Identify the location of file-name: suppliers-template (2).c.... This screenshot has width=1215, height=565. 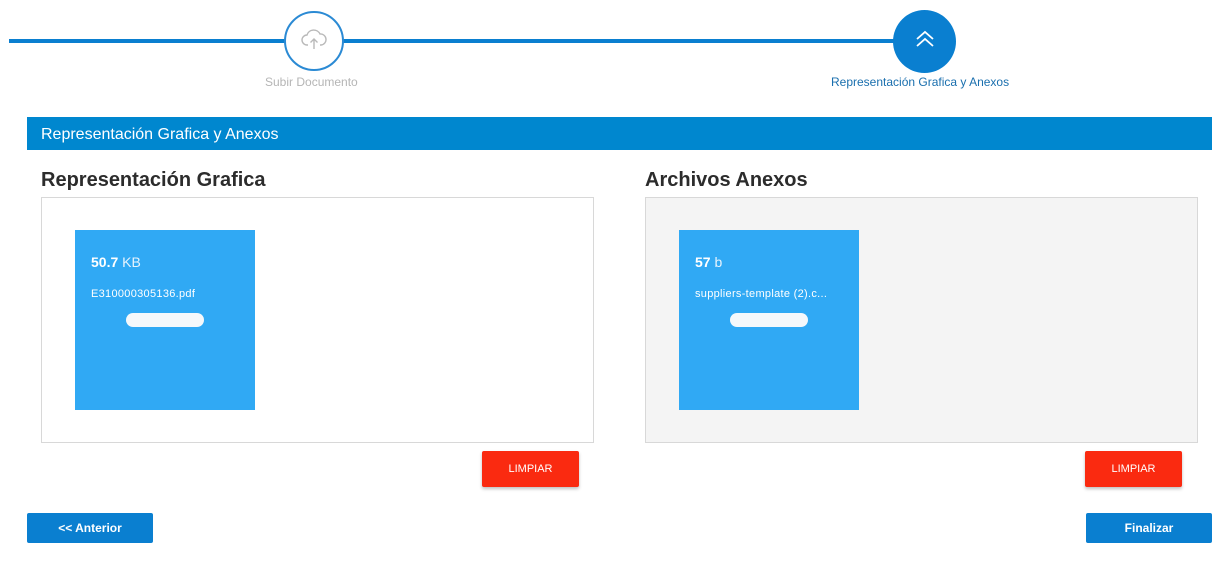
(761, 294).